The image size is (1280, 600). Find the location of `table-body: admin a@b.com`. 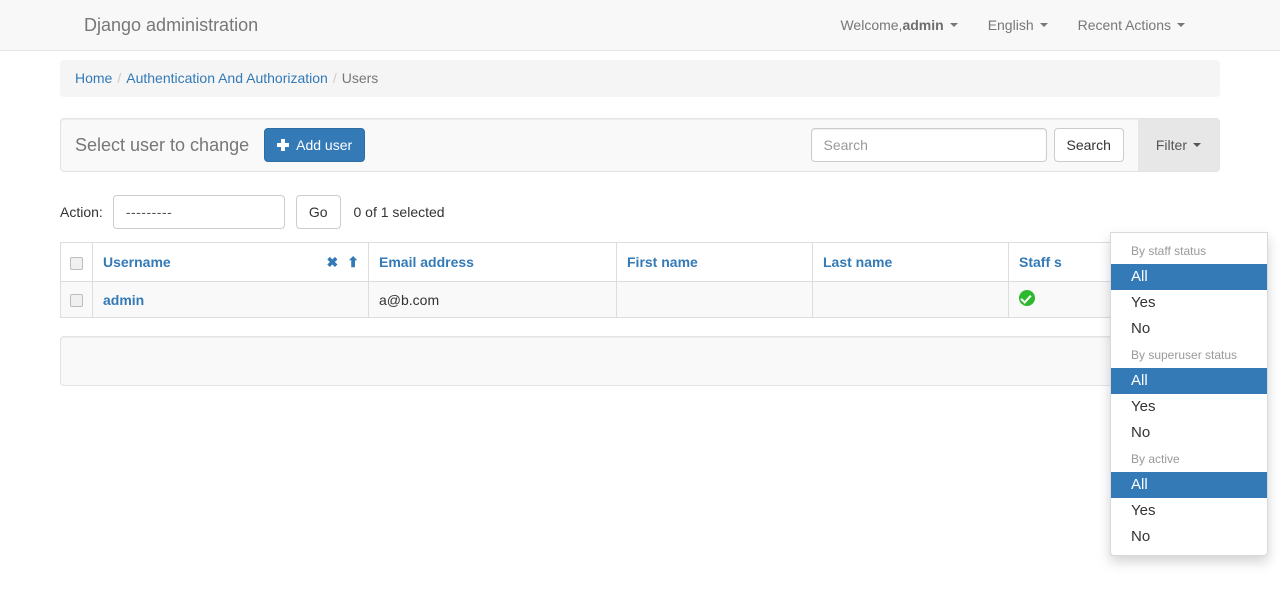

table-body: admin a@b.com is located at coordinates (630, 299).